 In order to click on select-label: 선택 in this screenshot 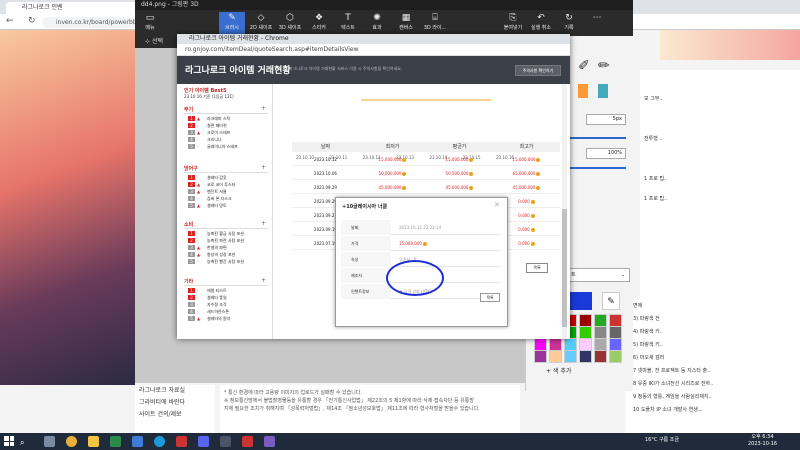, I will do `click(157, 41)`.